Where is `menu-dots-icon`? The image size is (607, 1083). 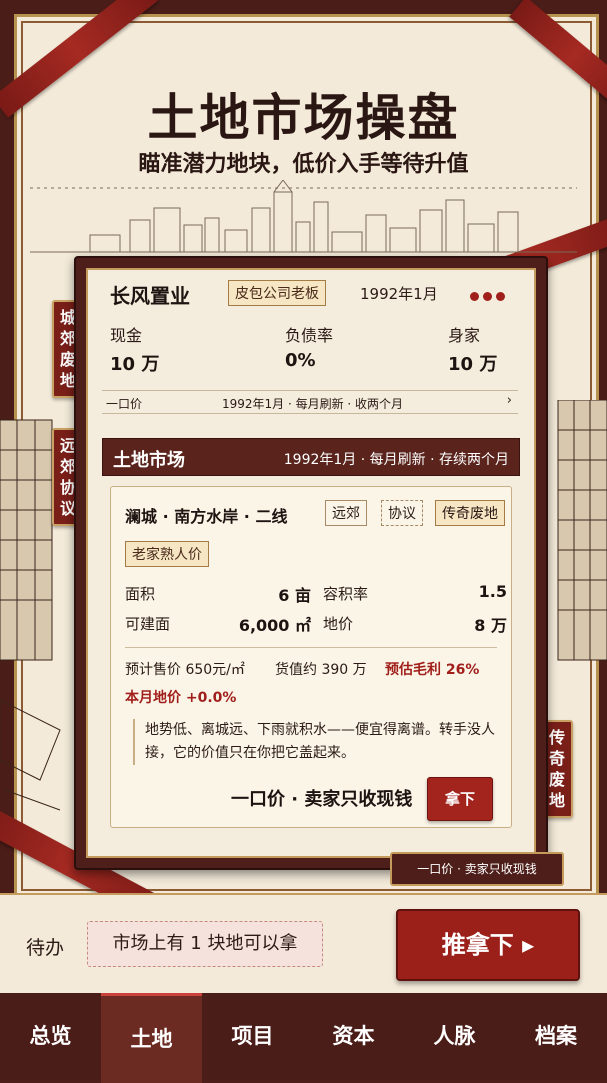
menu-dots-icon is located at coordinates (489, 295).